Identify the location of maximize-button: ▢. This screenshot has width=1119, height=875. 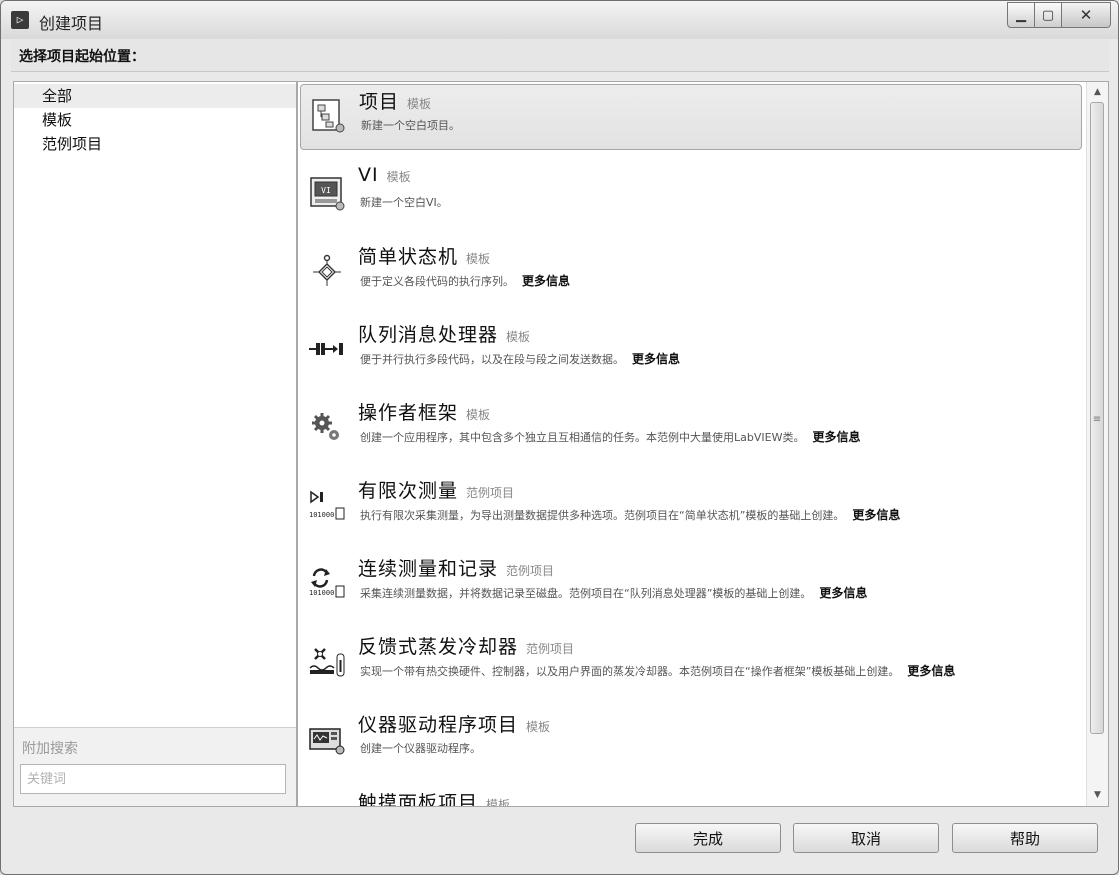
(1048, 15).